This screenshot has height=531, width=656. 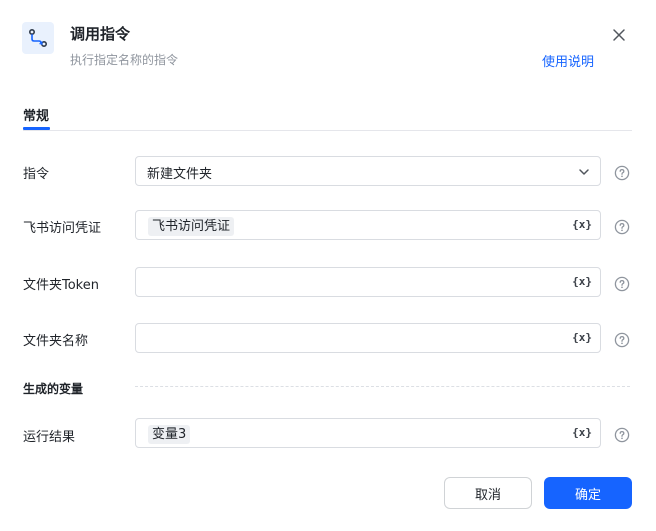 I want to click on tab-general: 常规, so click(x=36, y=114).